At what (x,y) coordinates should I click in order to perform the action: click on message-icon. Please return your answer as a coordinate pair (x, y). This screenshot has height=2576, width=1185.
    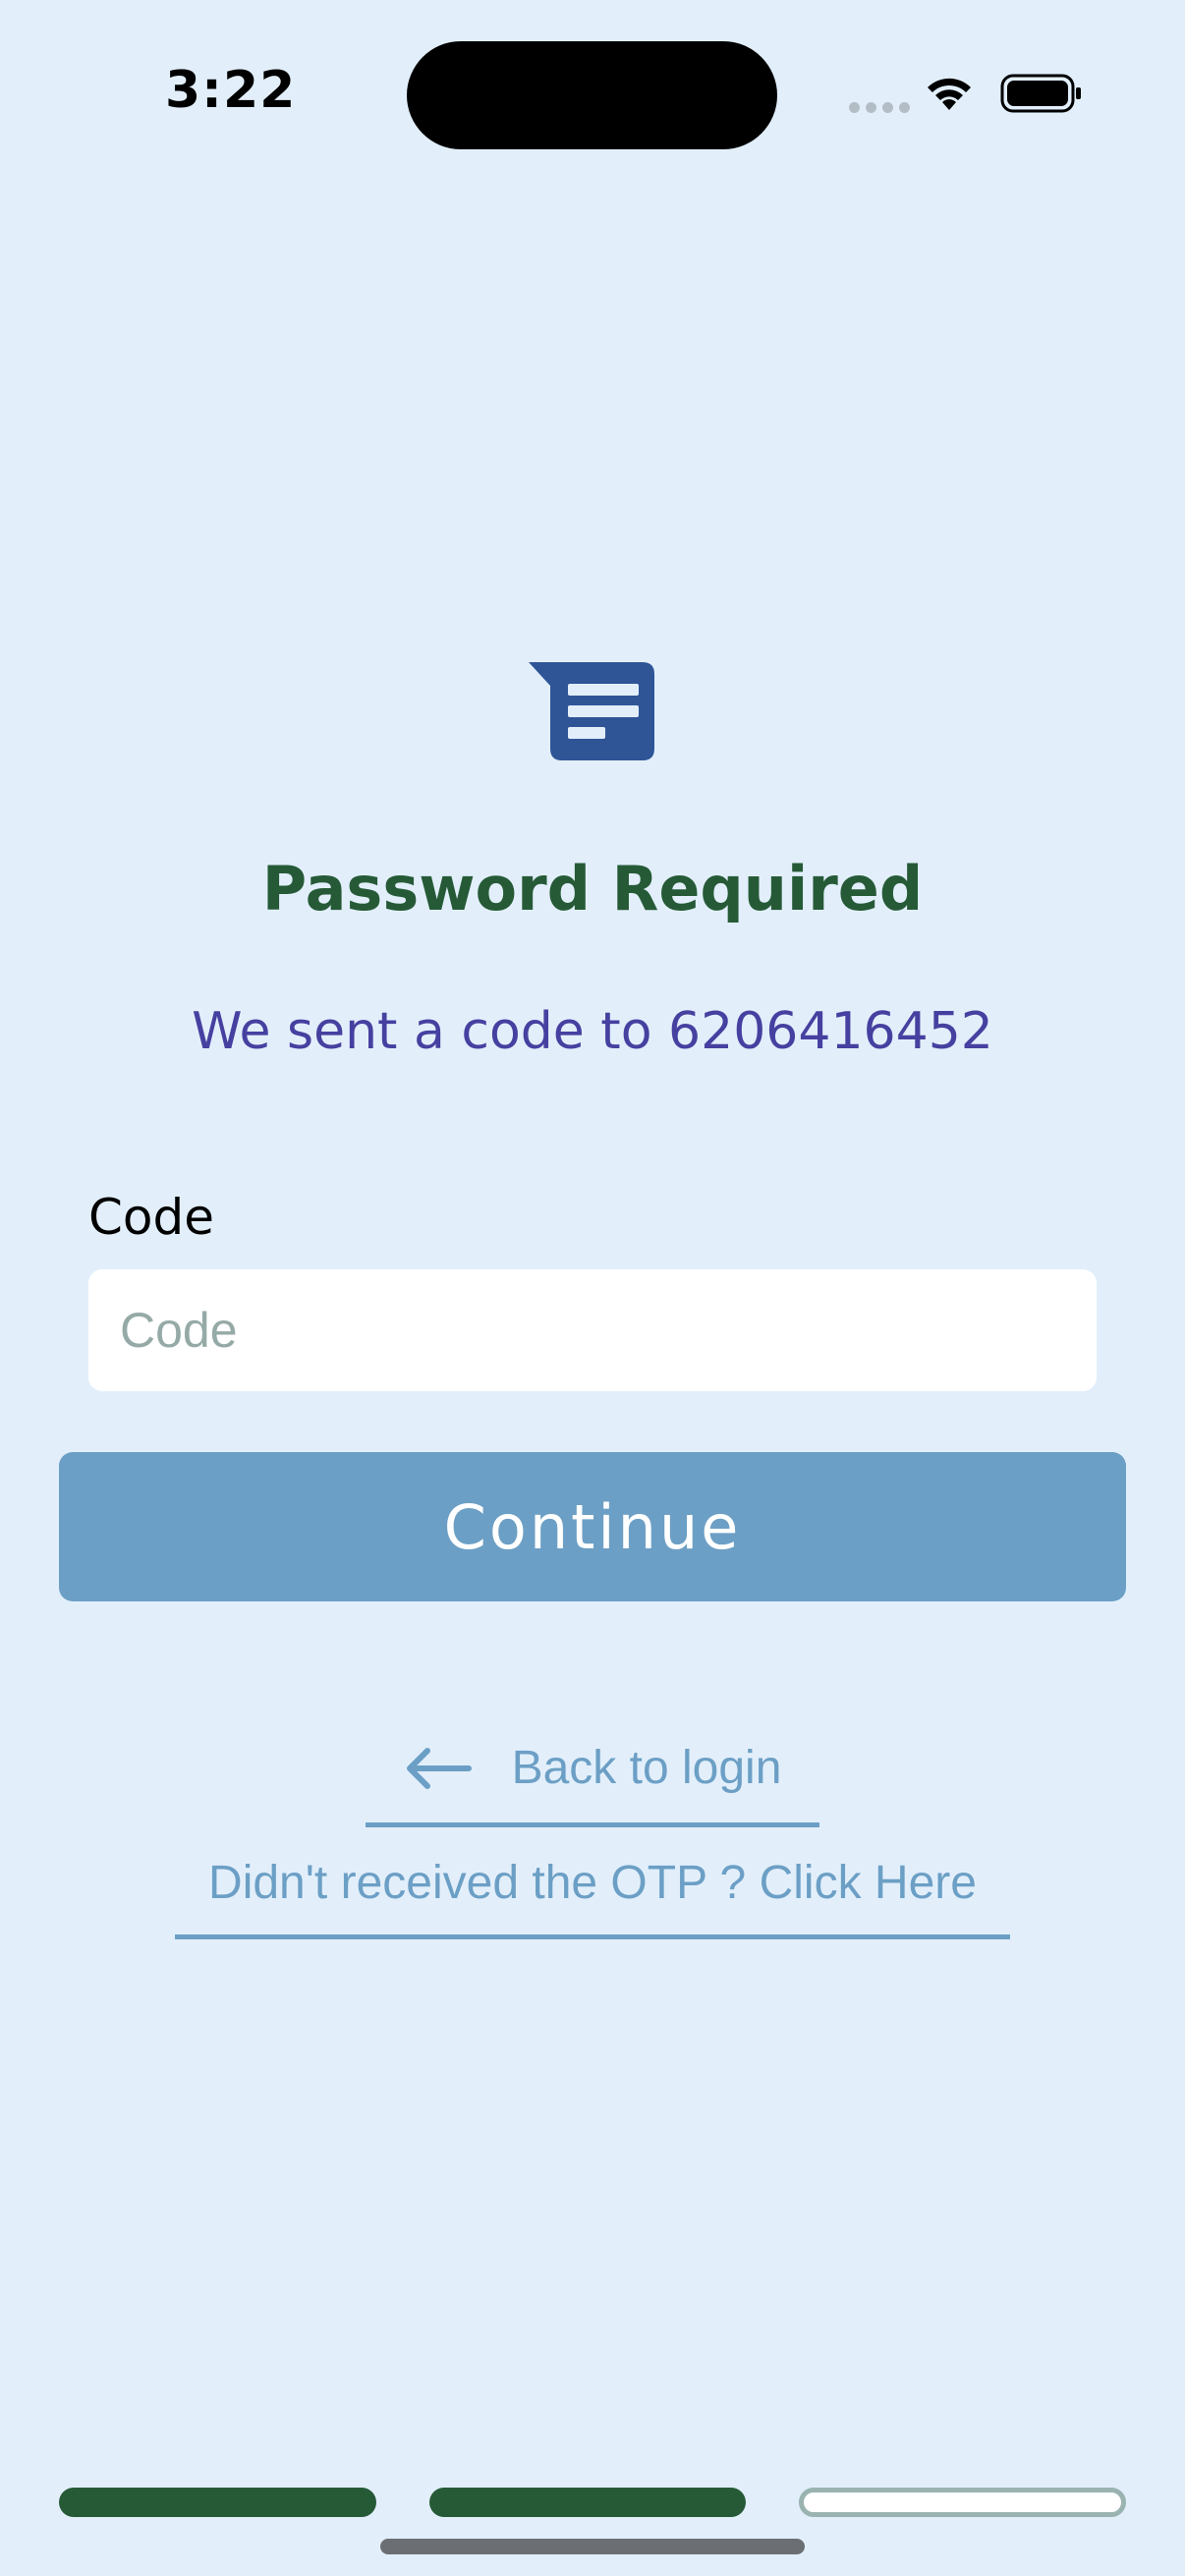
    Looking at the image, I should click on (592, 711).